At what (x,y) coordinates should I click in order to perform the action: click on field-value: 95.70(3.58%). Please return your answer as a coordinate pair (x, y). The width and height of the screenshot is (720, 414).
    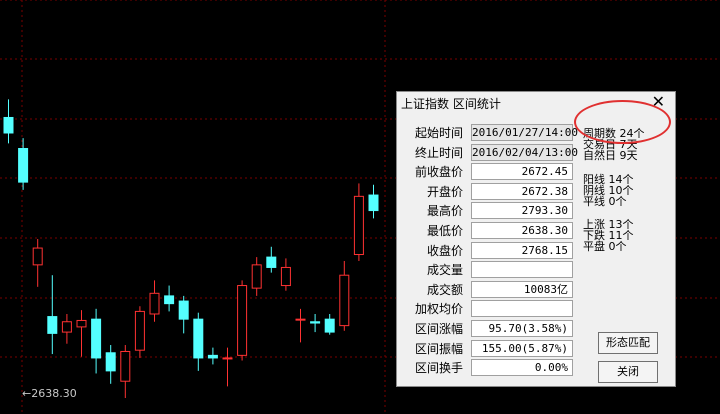
    Looking at the image, I should click on (522, 328).